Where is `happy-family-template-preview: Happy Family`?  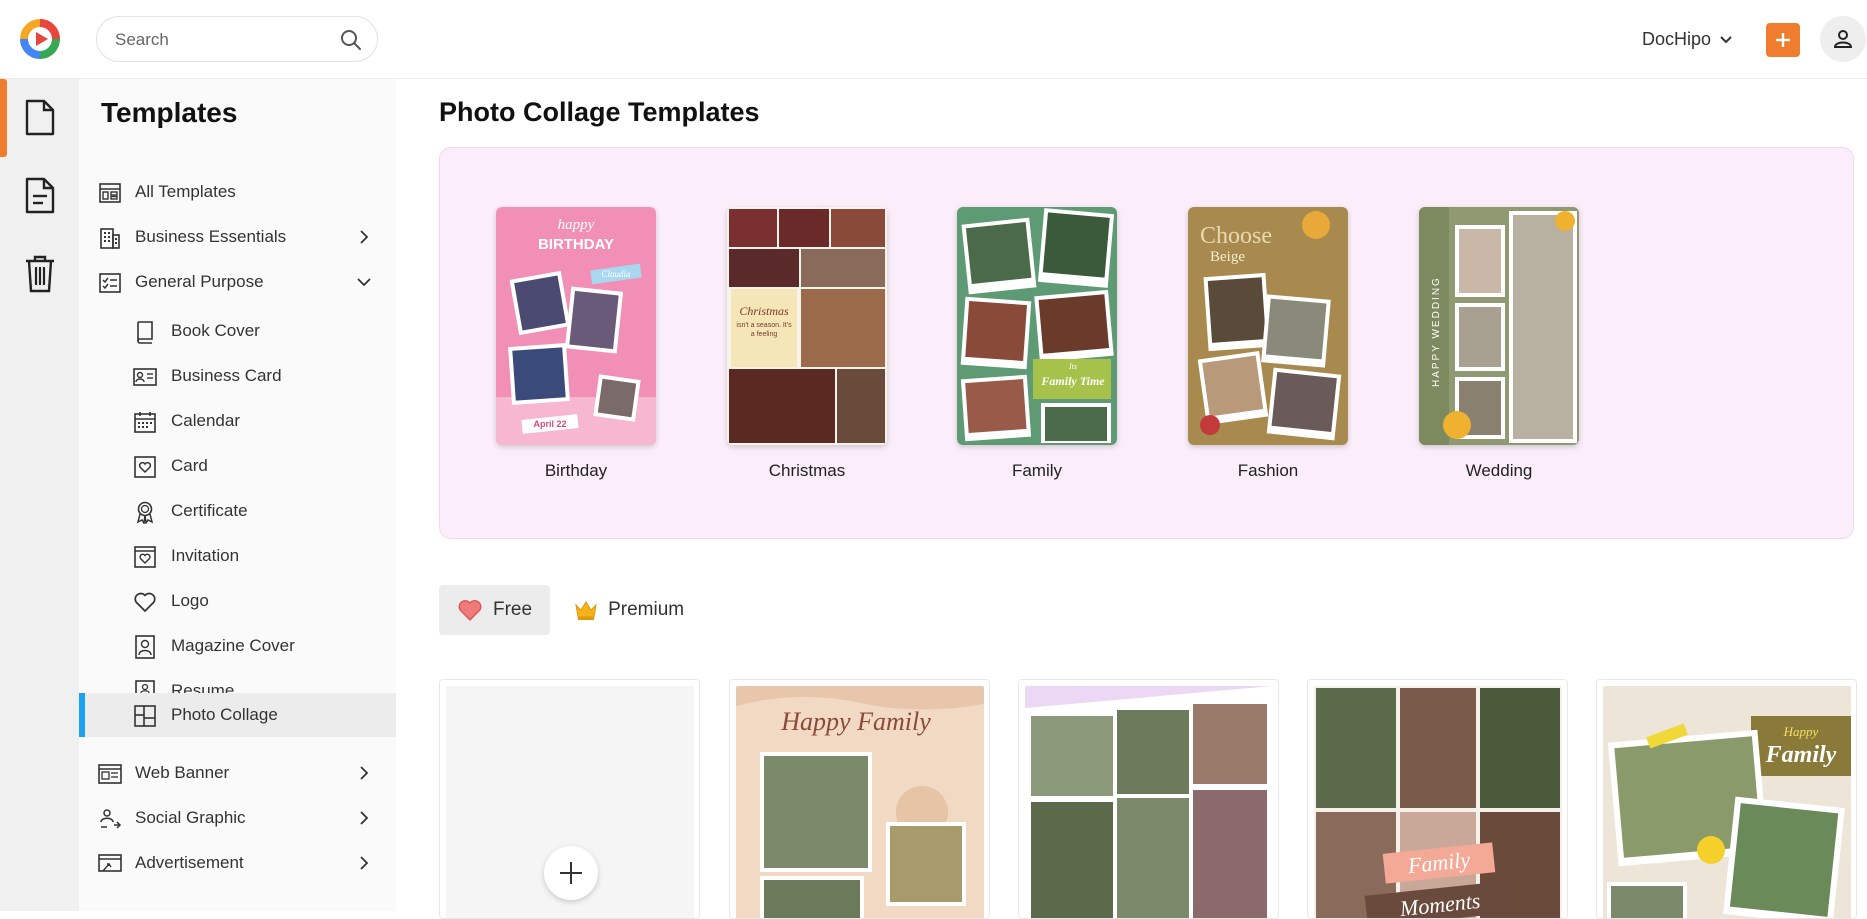 happy-family-template-preview: Happy Family is located at coordinates (860, 802).